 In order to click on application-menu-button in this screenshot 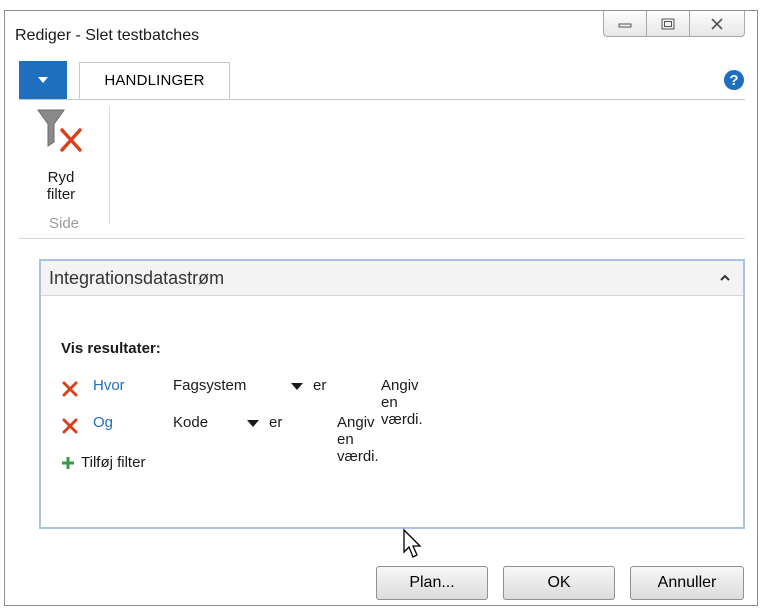, I will do `click(43, 80)`.